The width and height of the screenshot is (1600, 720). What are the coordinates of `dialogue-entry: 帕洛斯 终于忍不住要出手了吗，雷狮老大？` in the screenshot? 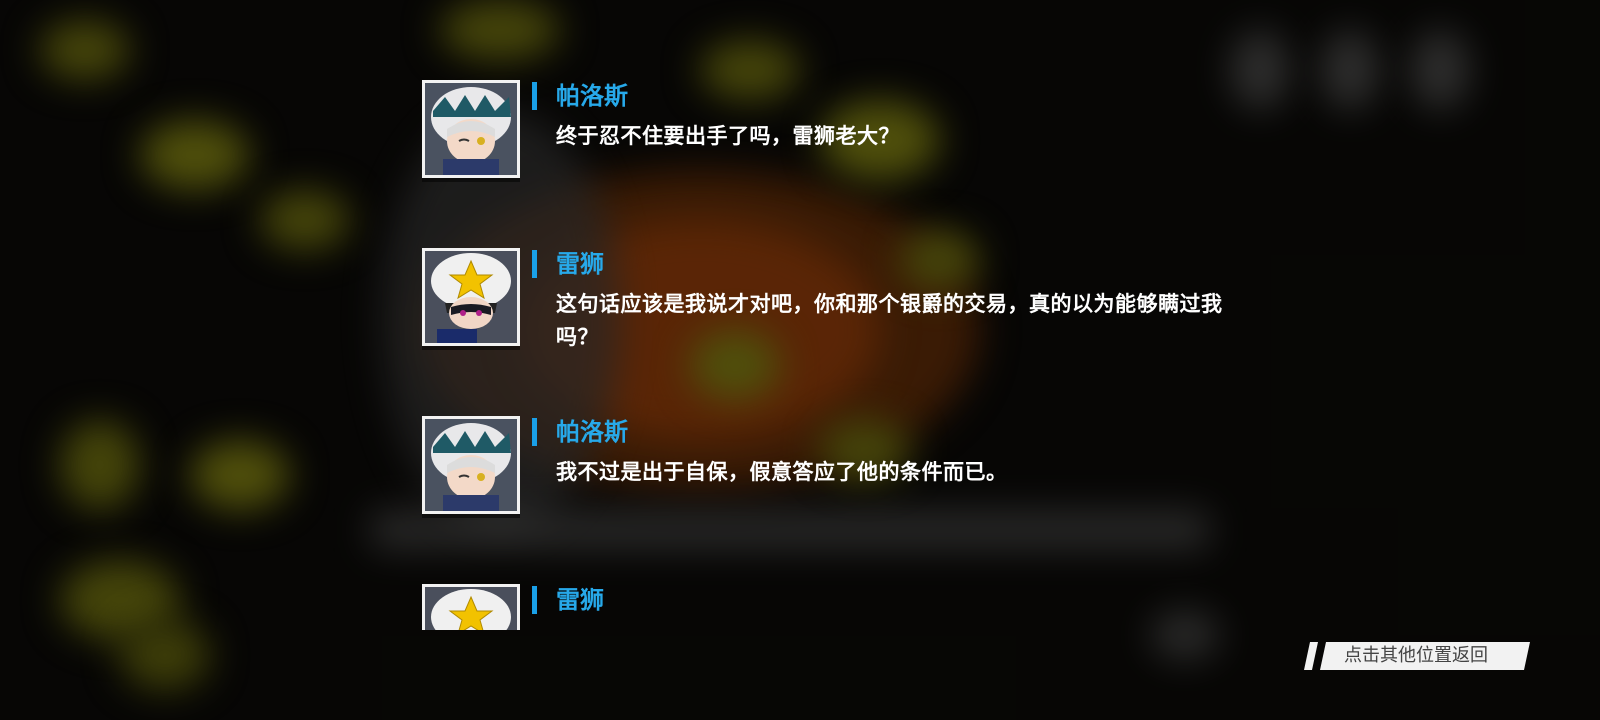 It's located at (830, 162).